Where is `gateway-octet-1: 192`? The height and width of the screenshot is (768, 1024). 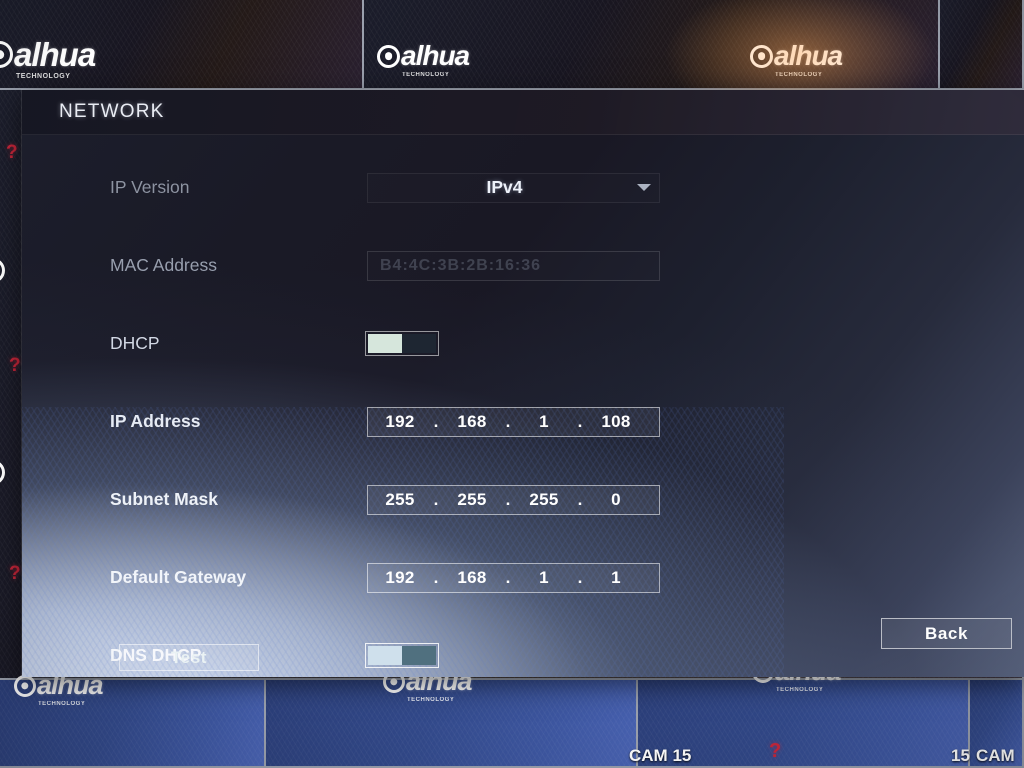 gateway-octet-1: 192 is located at coordinates (400, 578).